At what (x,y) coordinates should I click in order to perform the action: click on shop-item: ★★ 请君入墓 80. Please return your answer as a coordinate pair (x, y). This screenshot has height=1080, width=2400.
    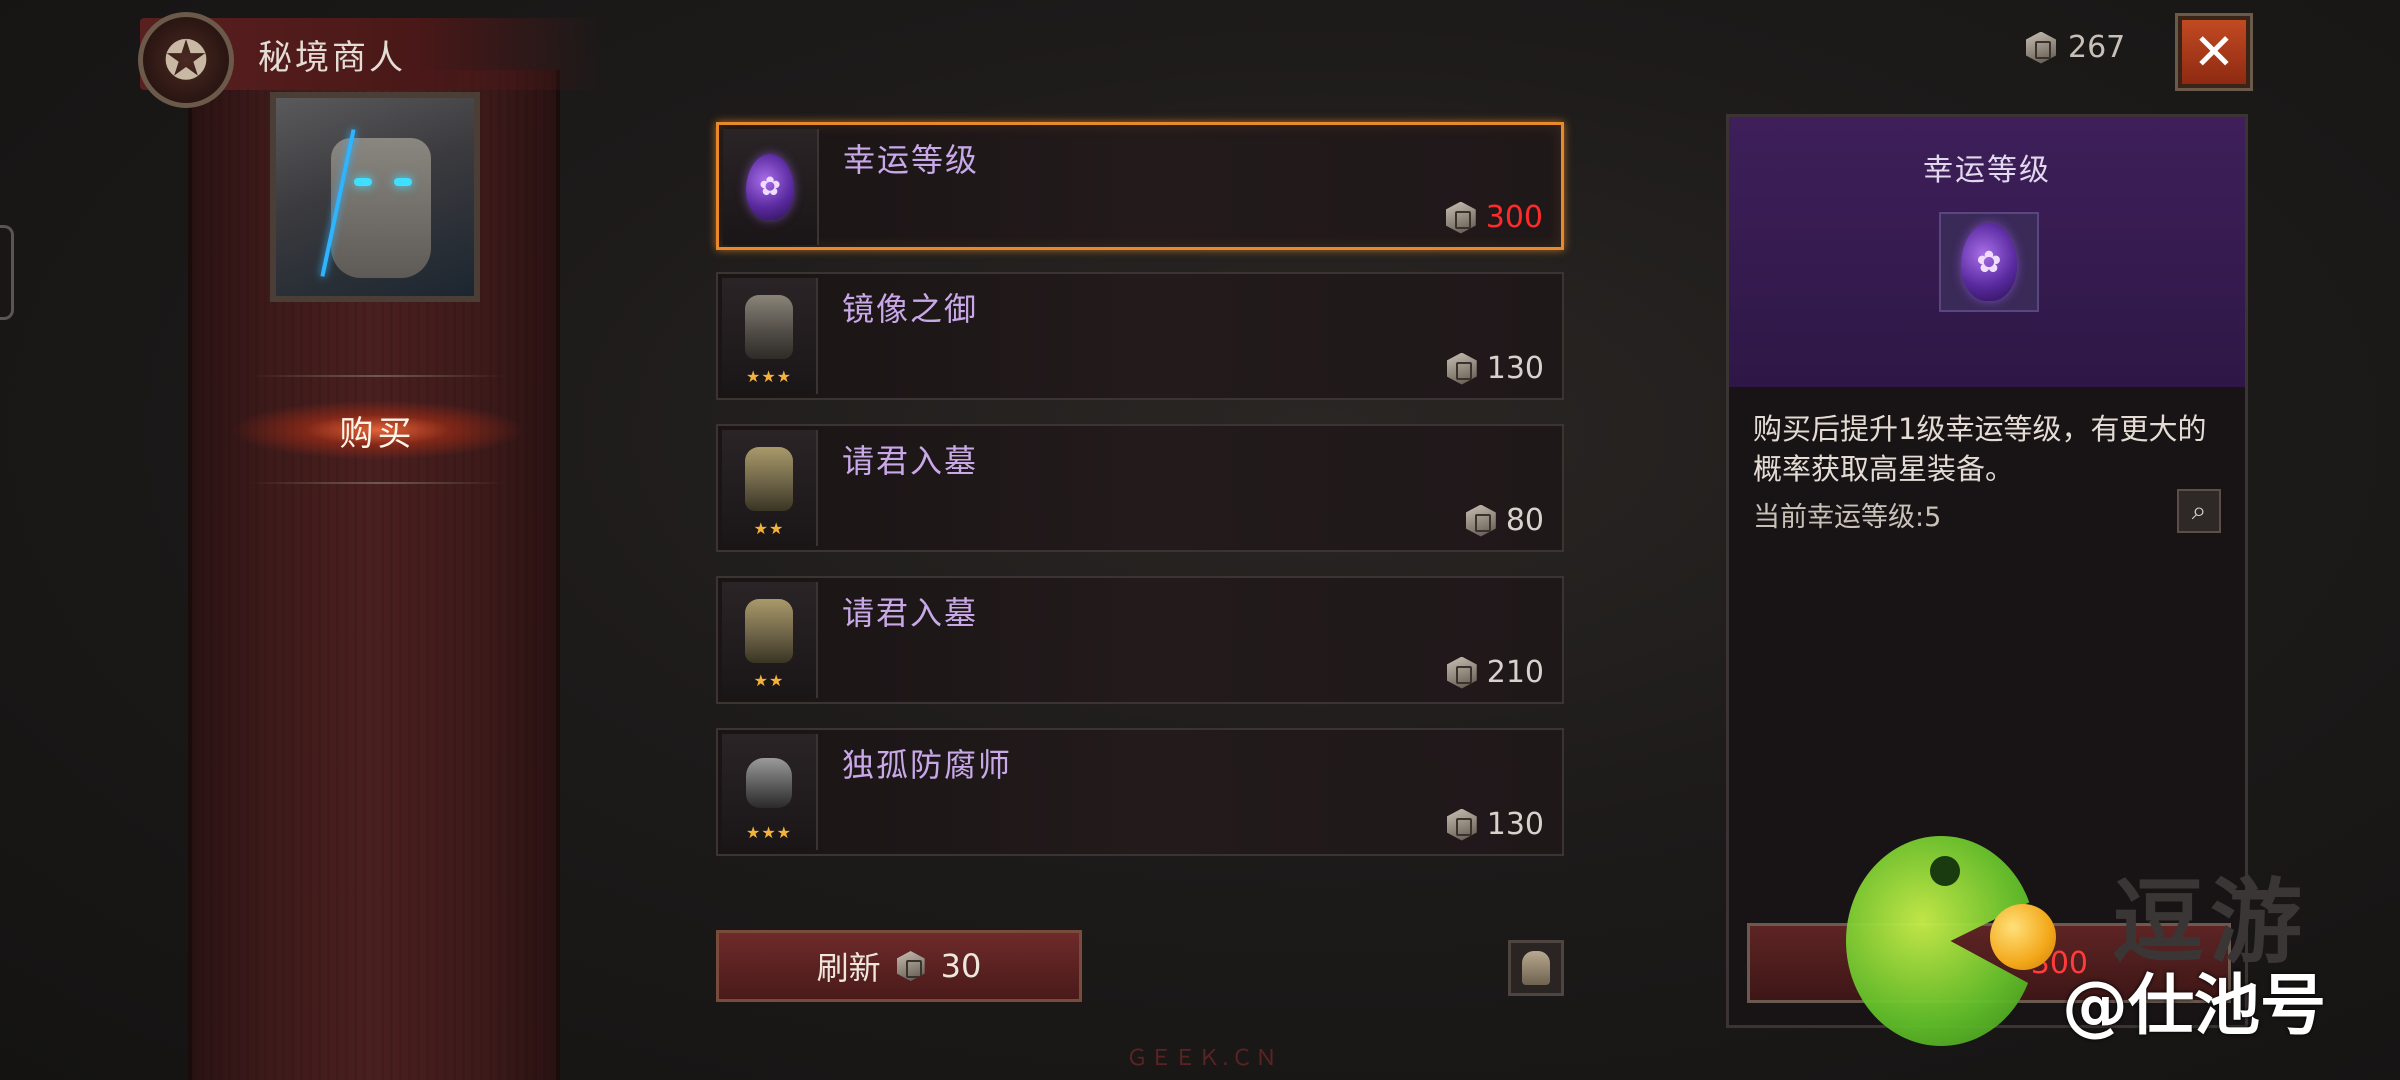
    Looking at the image, I should click on (1140, 488).